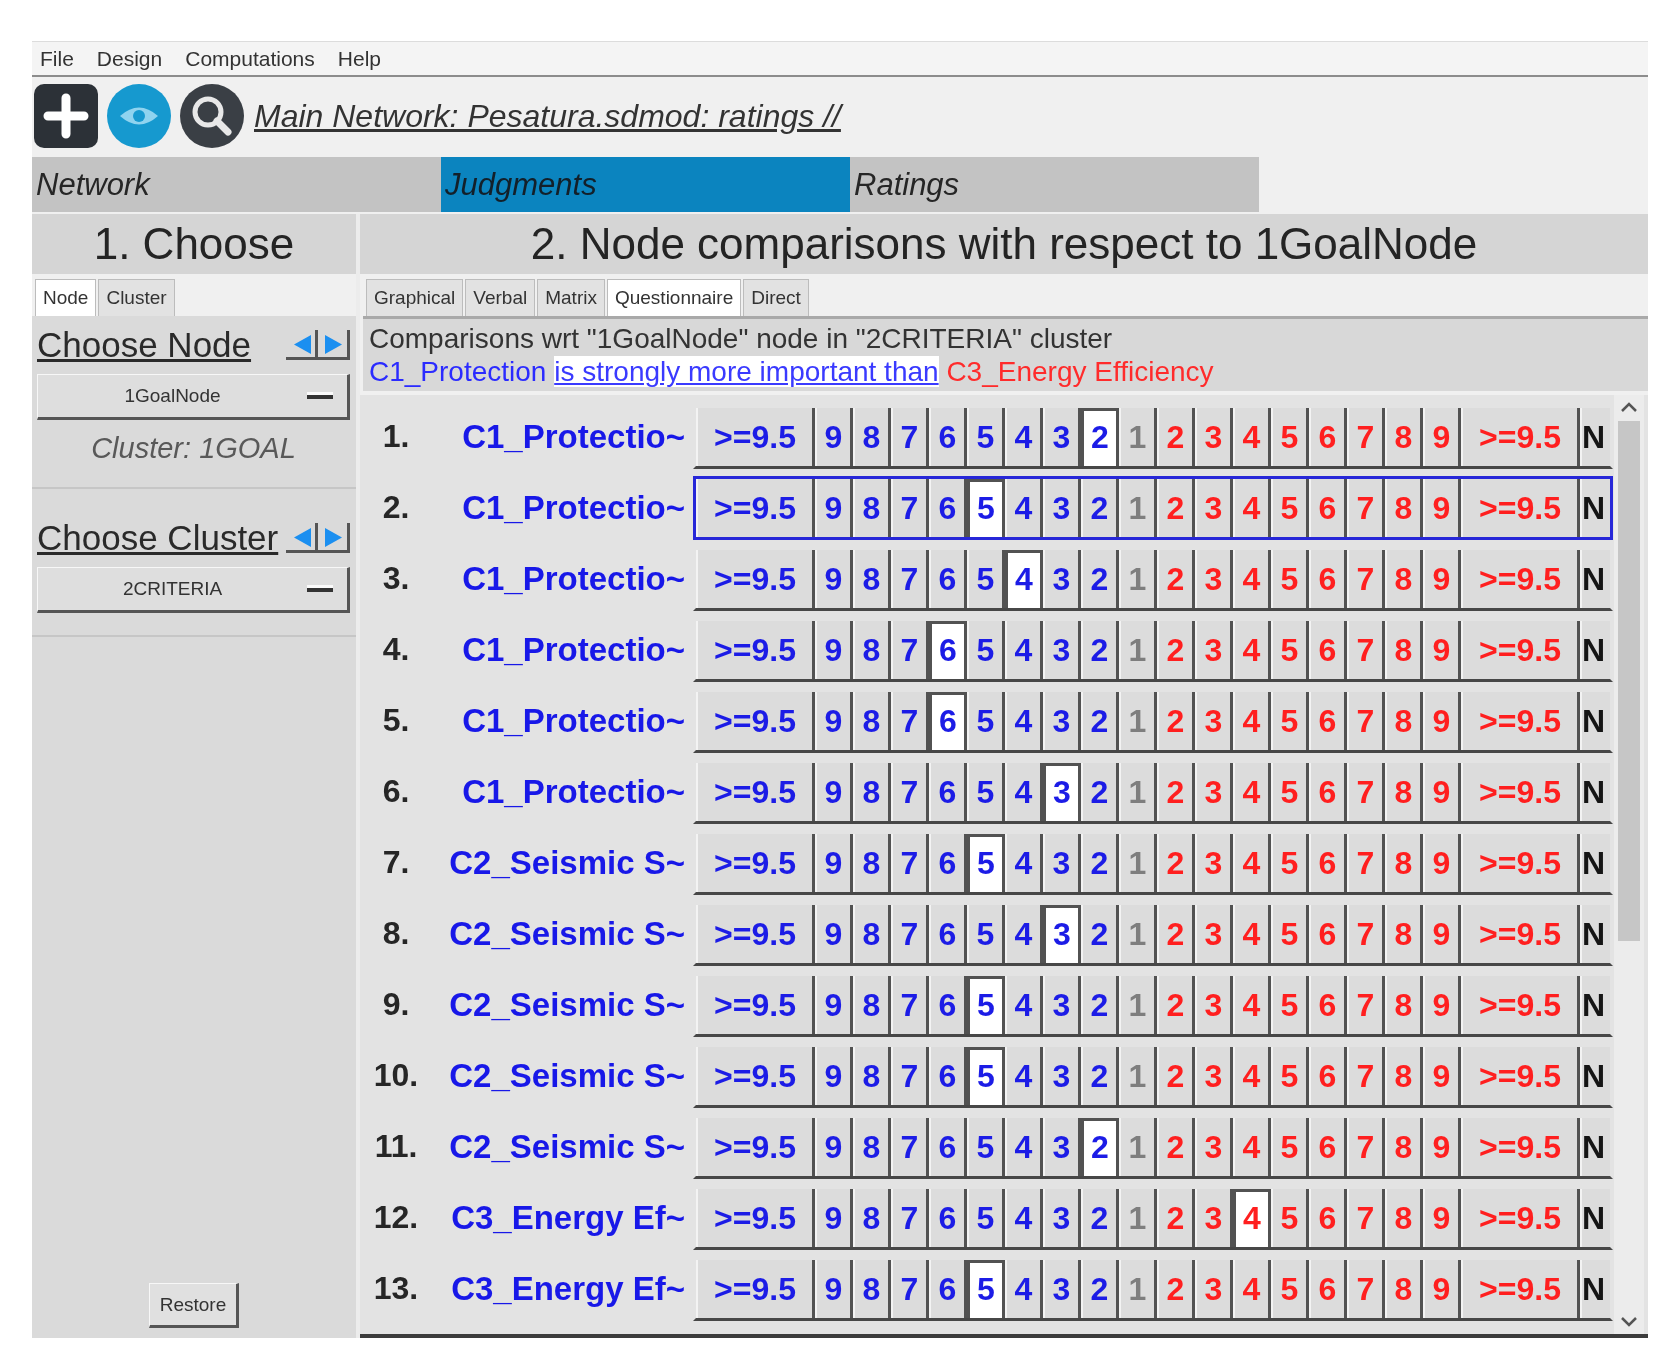 The width and height of the screenshot is (1678, 1371). I want to click on menu-item: Design, so click(129, 58).